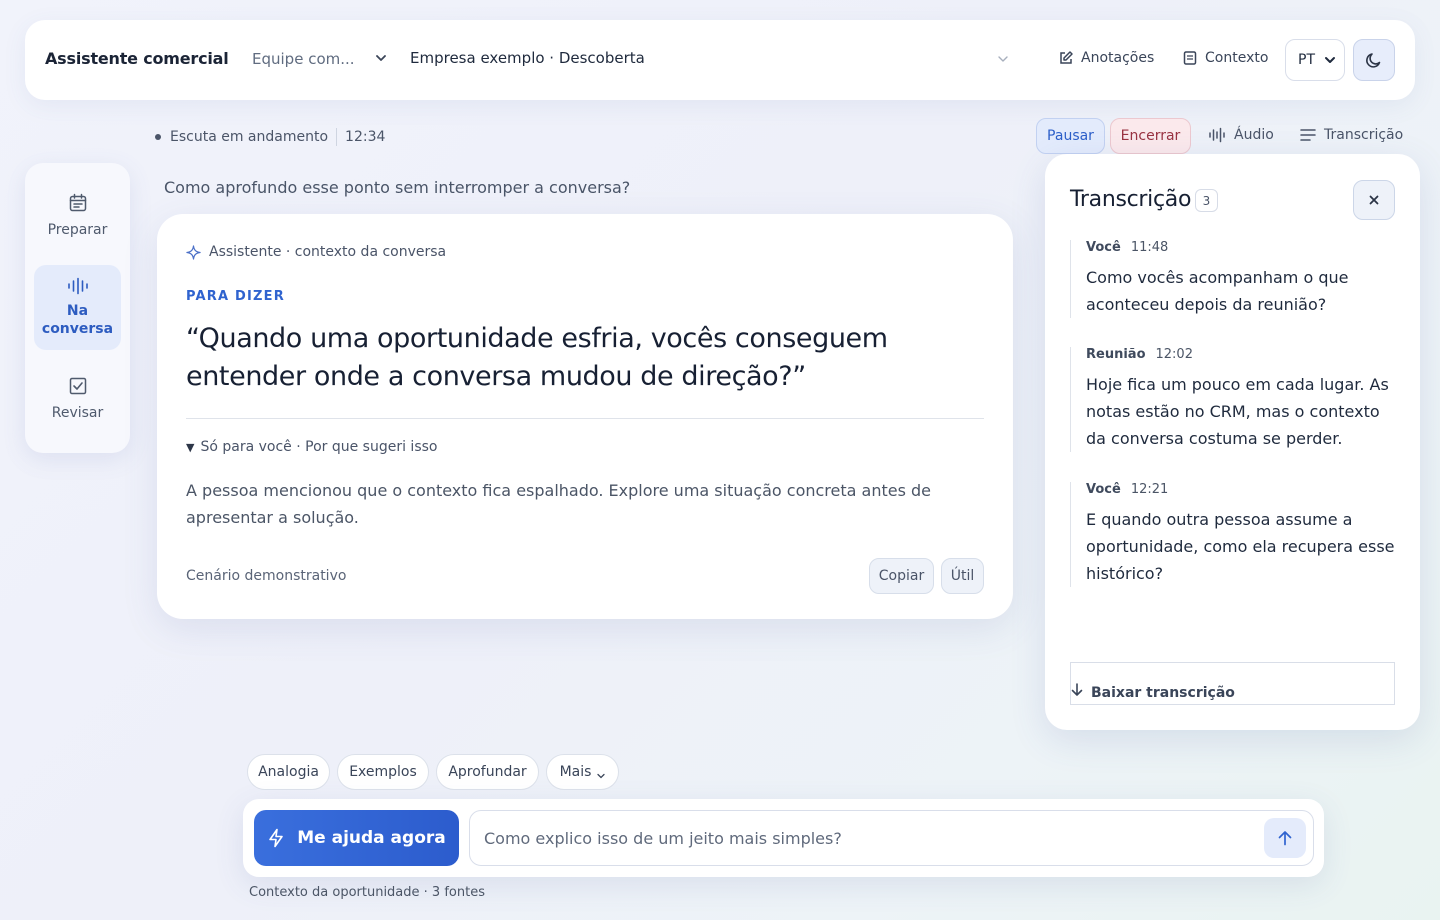  Describe the element at coordinates (77, 386) in the screenshot. I see `checkbox-icon` at that location.